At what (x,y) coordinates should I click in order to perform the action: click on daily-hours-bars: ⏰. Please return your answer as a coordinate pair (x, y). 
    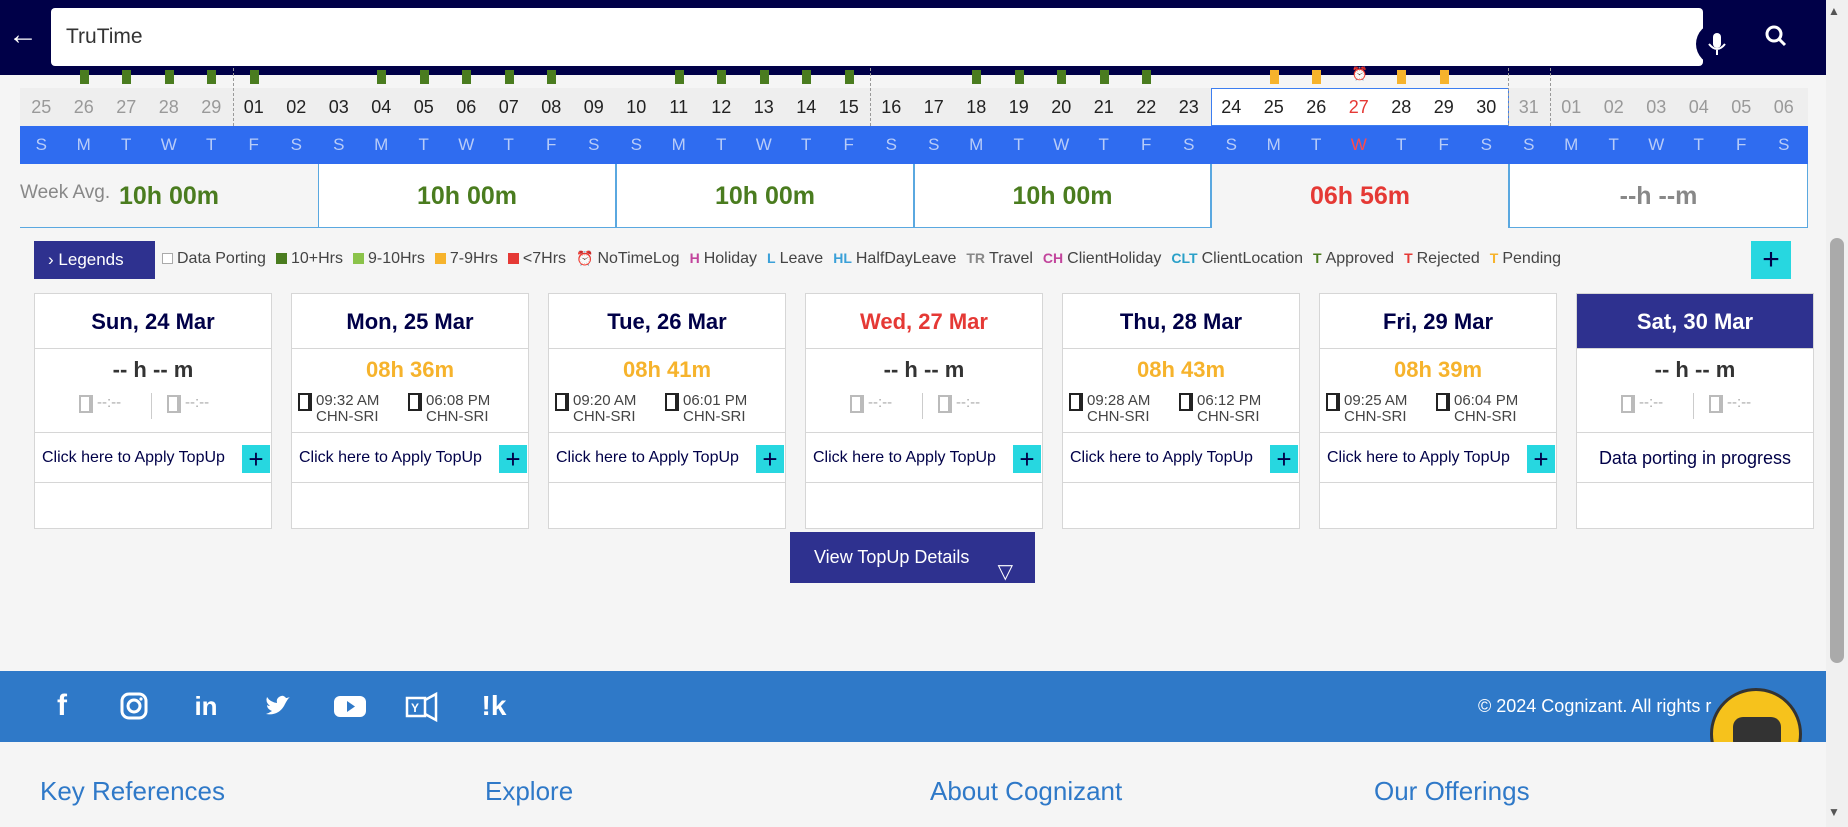
    Looking at the image, I should click on (914, 76).